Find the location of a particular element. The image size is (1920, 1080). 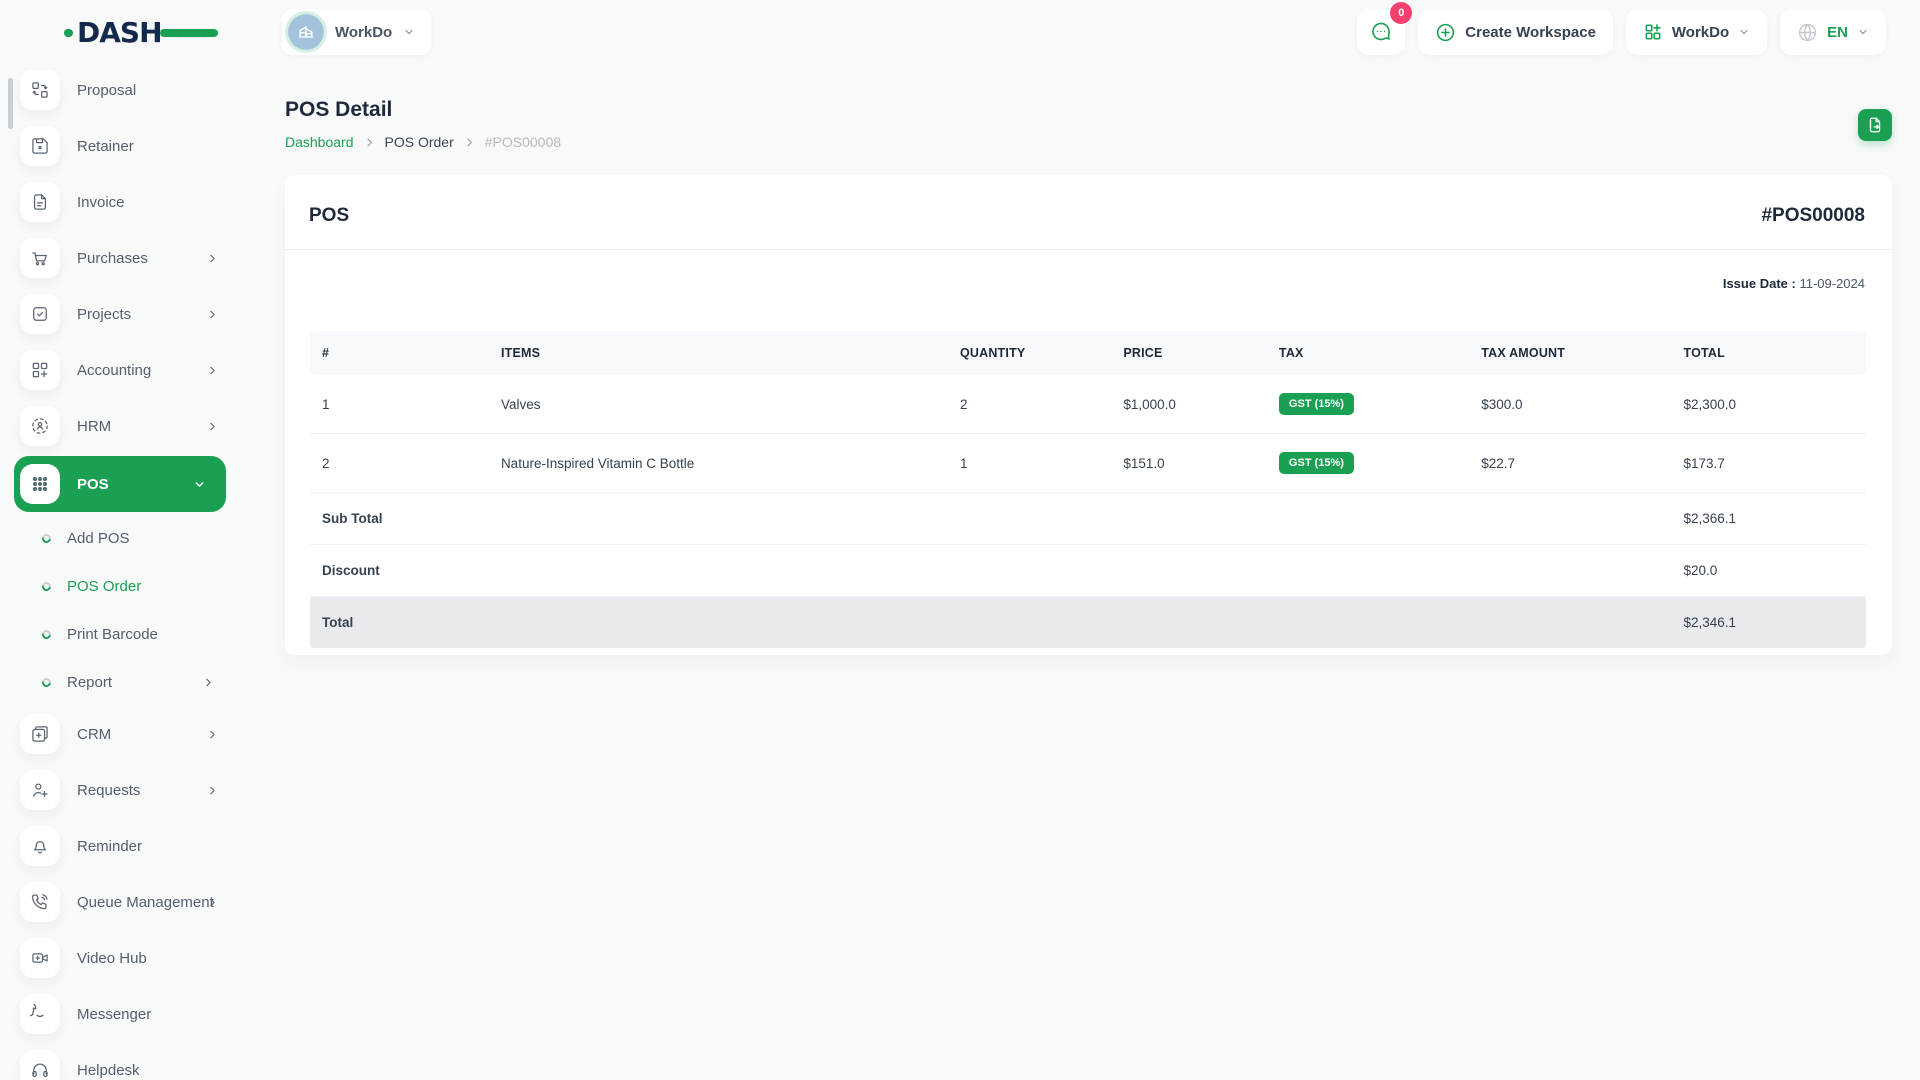

pos-number: #POS00008 is located at coordinates (1813, 215).